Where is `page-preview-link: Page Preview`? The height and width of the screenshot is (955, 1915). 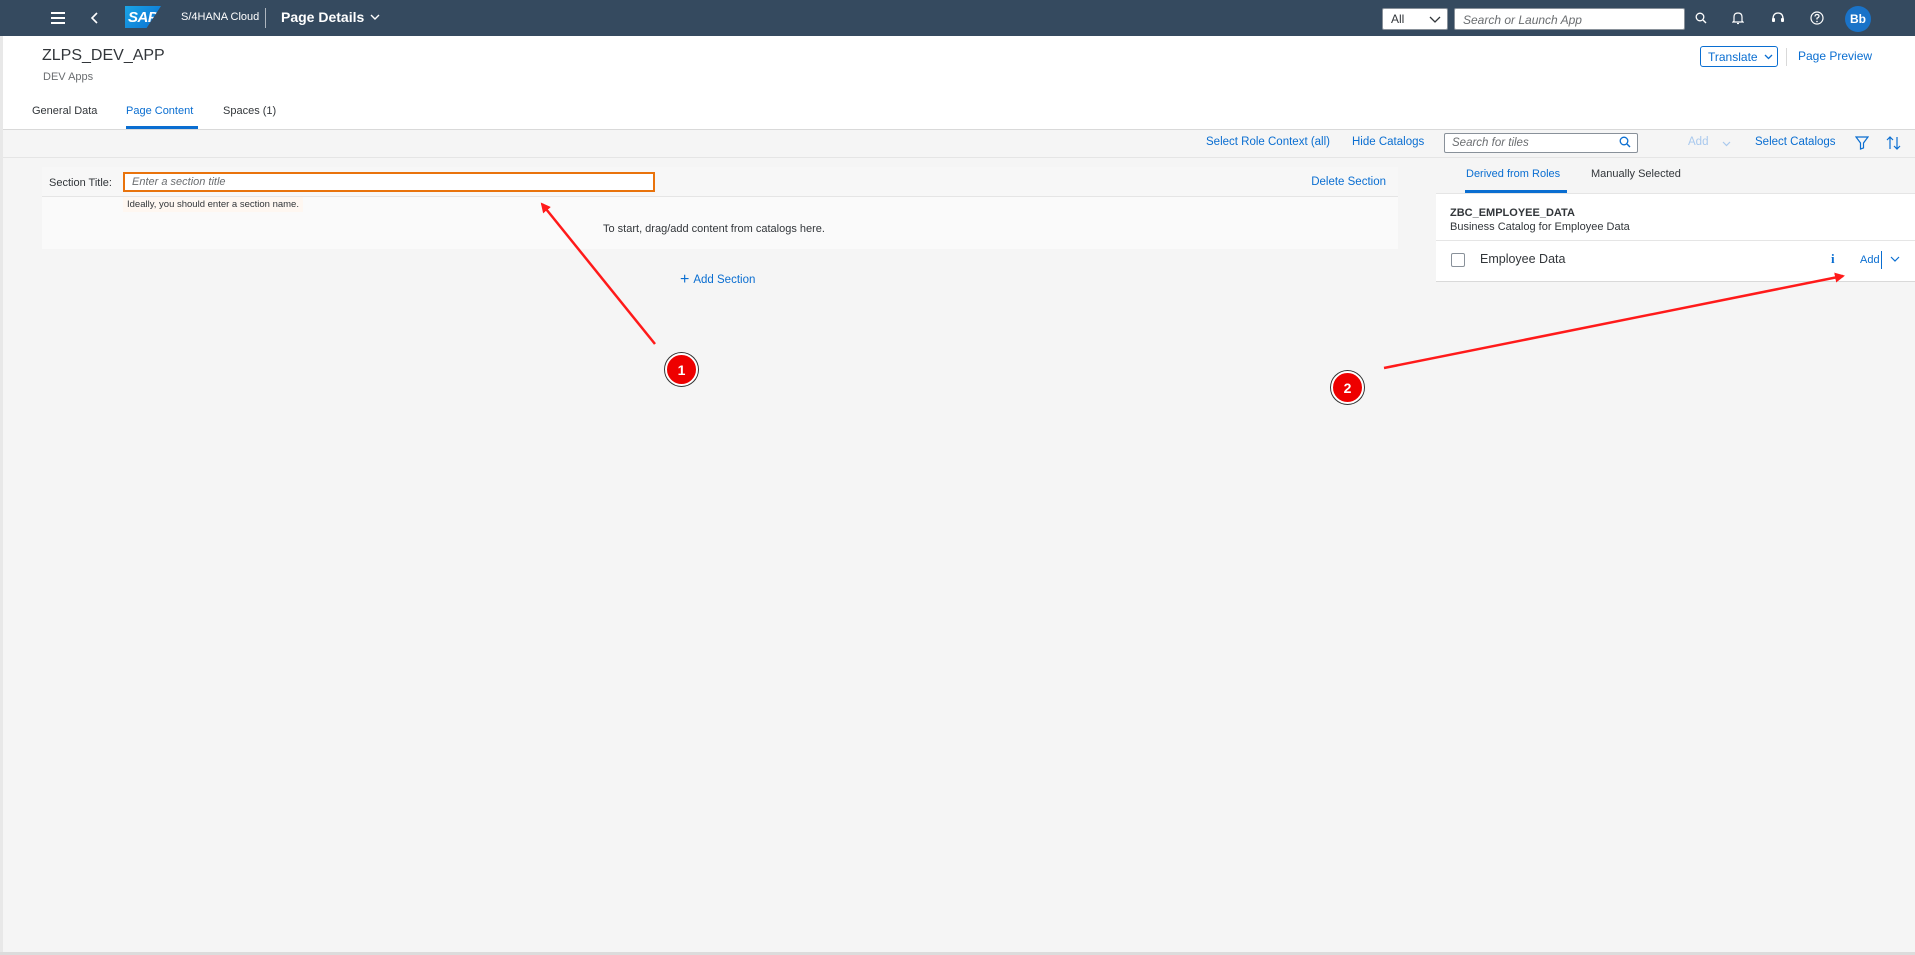 page-preview-link: Page Preview is located at coordinates (1835, 56).